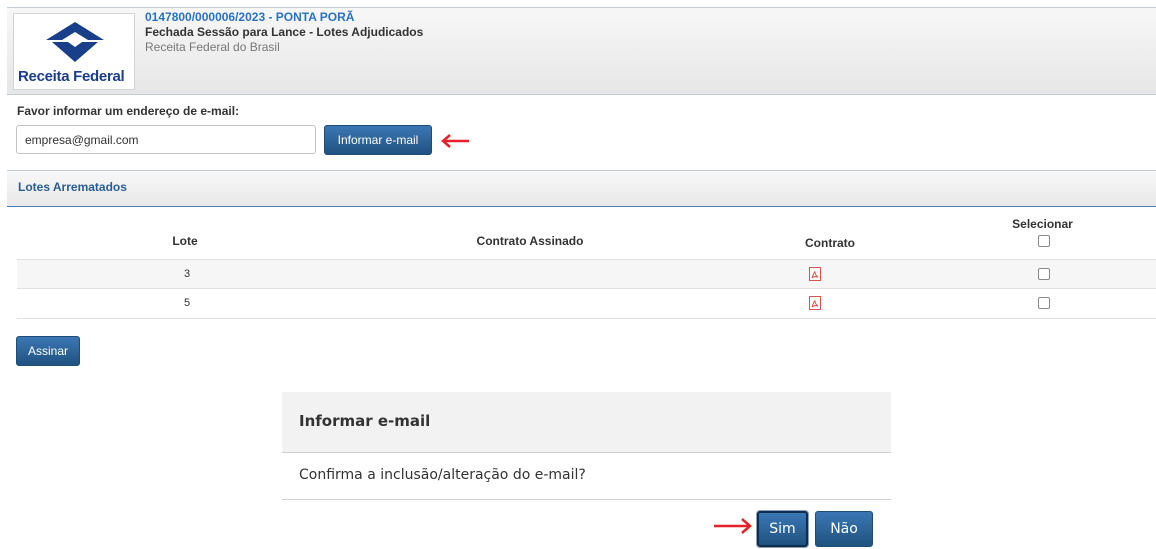 The image size is (1156, 549). What do you see at coordinates (71, 76) in the screenshot?
I see `logo-text: Receita Federal` at bounding box center [71, 76].